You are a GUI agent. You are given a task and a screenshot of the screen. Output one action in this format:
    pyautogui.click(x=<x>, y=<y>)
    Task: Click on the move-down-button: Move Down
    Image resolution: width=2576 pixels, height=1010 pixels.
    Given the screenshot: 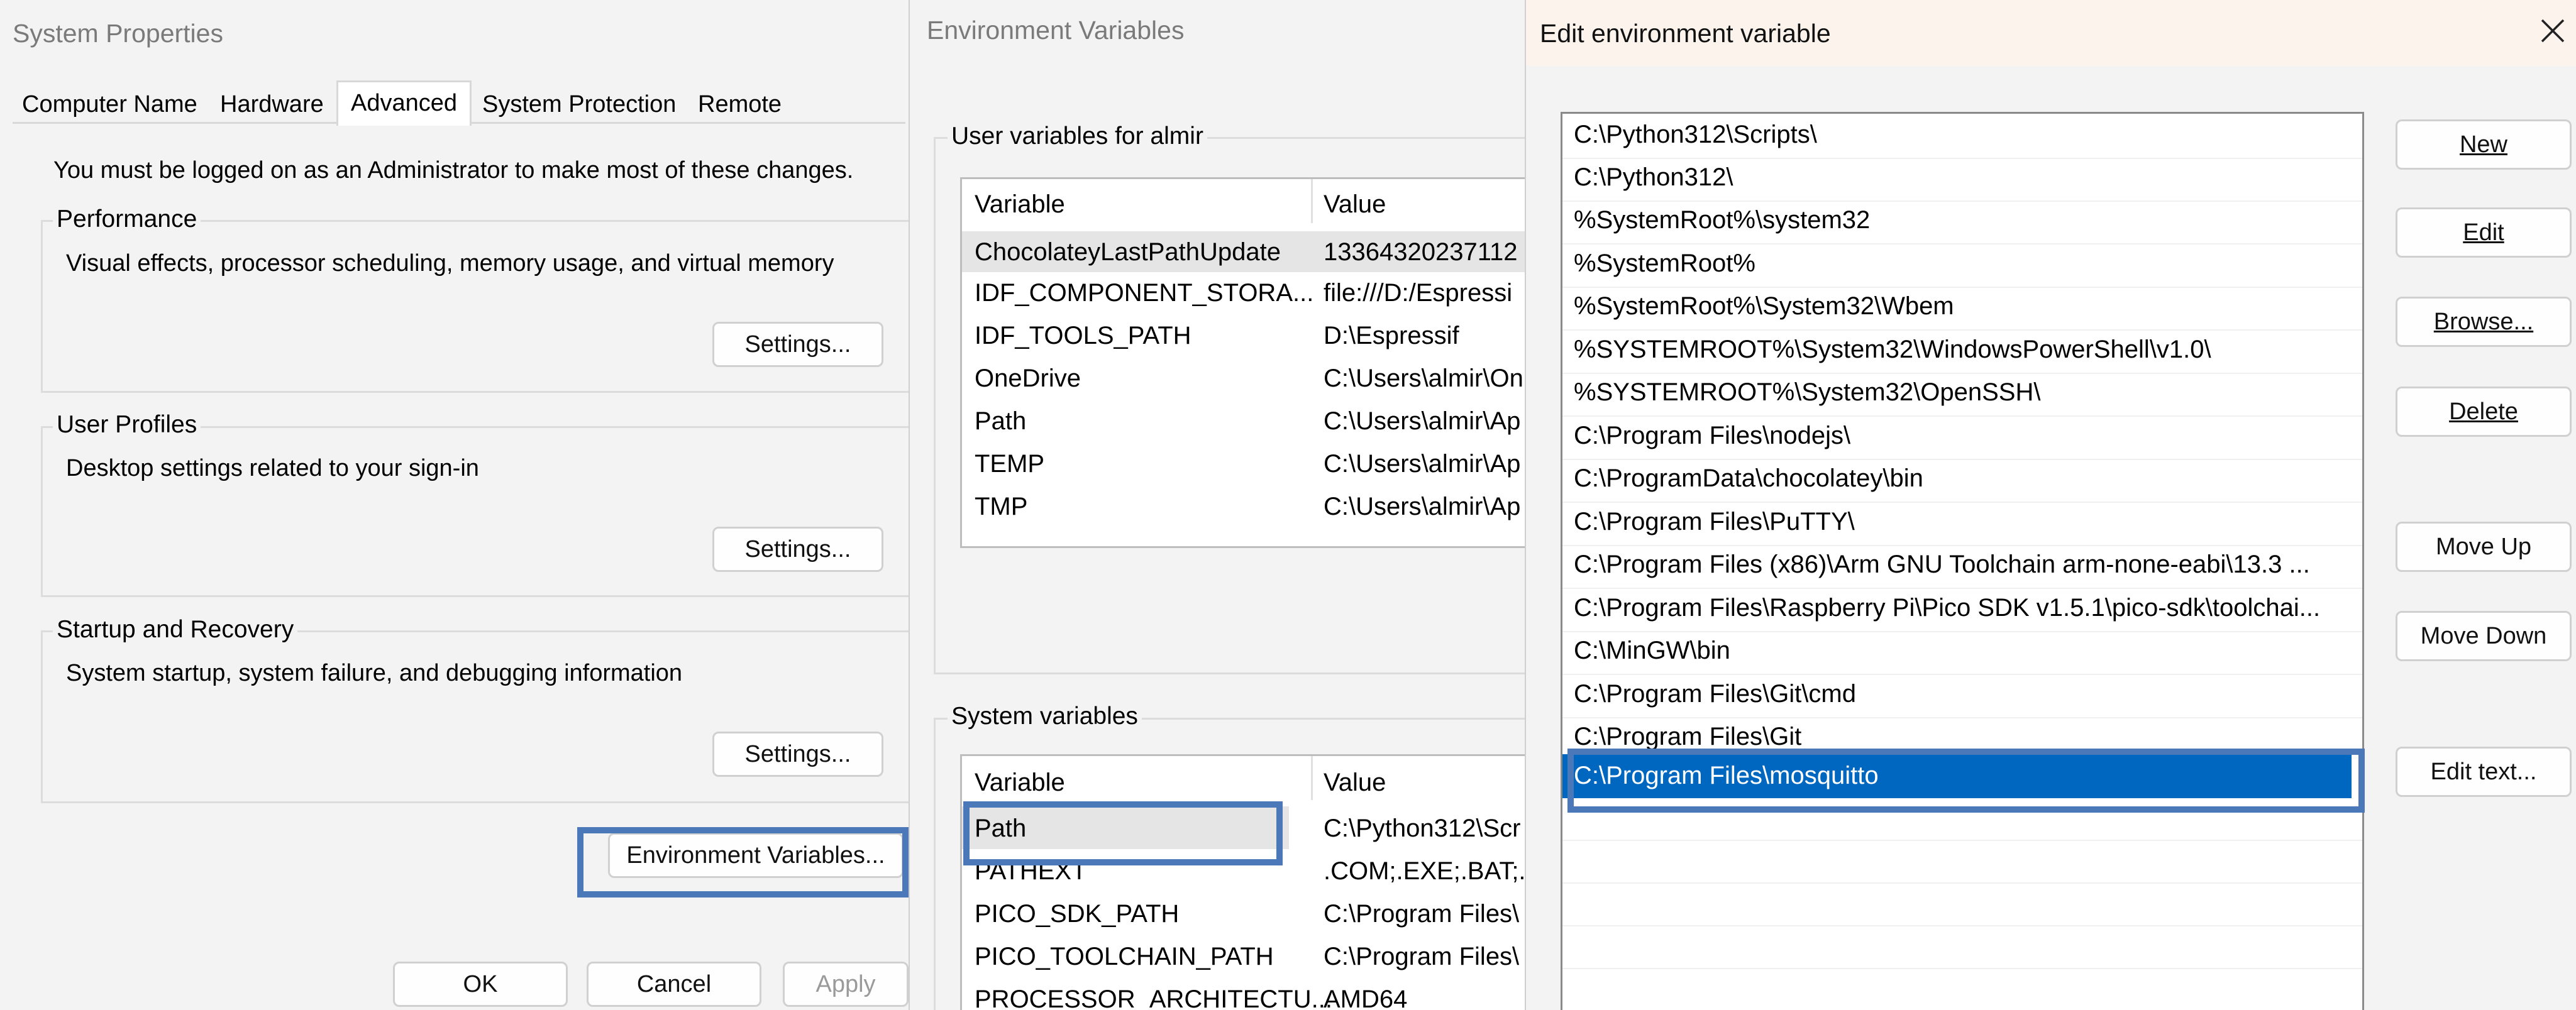 What is the action you would take?
    pyautogui.click(x=2484, y=636)
    